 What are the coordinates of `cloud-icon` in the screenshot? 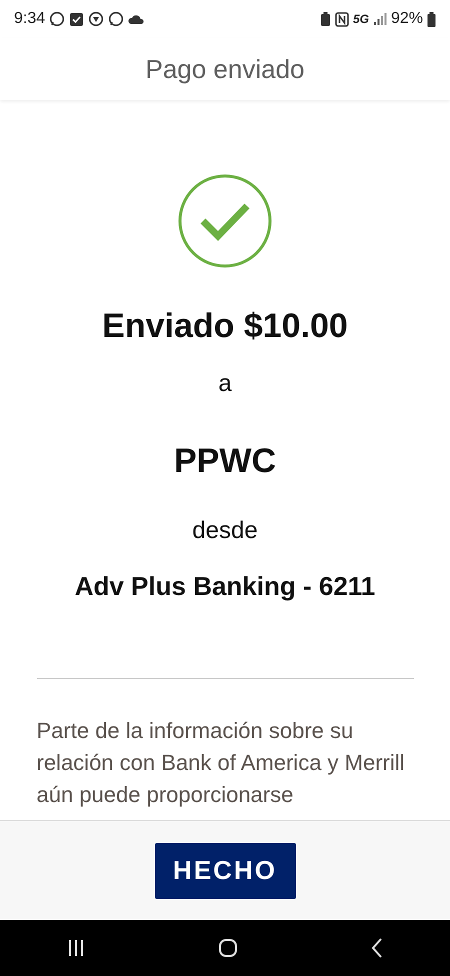 It's located at (137, 19).